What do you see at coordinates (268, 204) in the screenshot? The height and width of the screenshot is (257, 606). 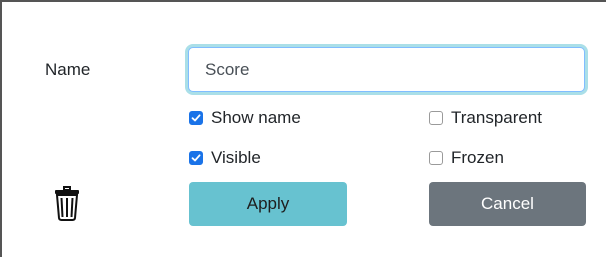 I see `apply-button: Apply` at bounding box center [268, 204].